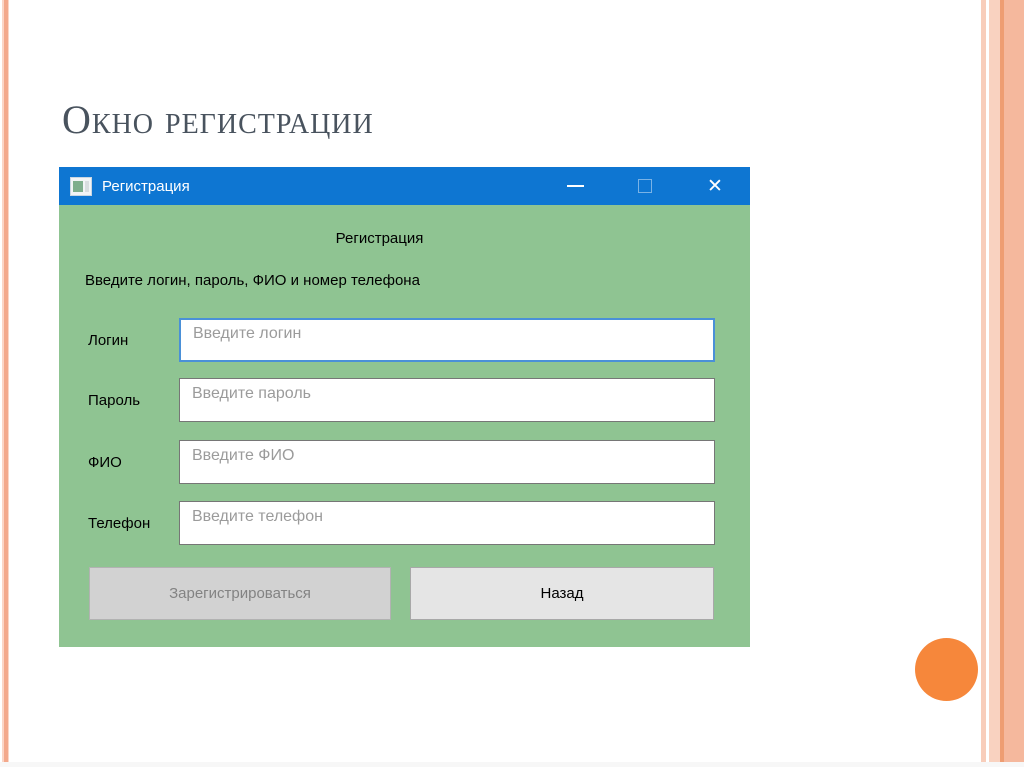 This screenshot has height=767, width=1024. What do you see at coordinates (404, 186) in the screenshot?
I see `window-titlebar: Регистрация ✕` at bounding box center [404, 186].